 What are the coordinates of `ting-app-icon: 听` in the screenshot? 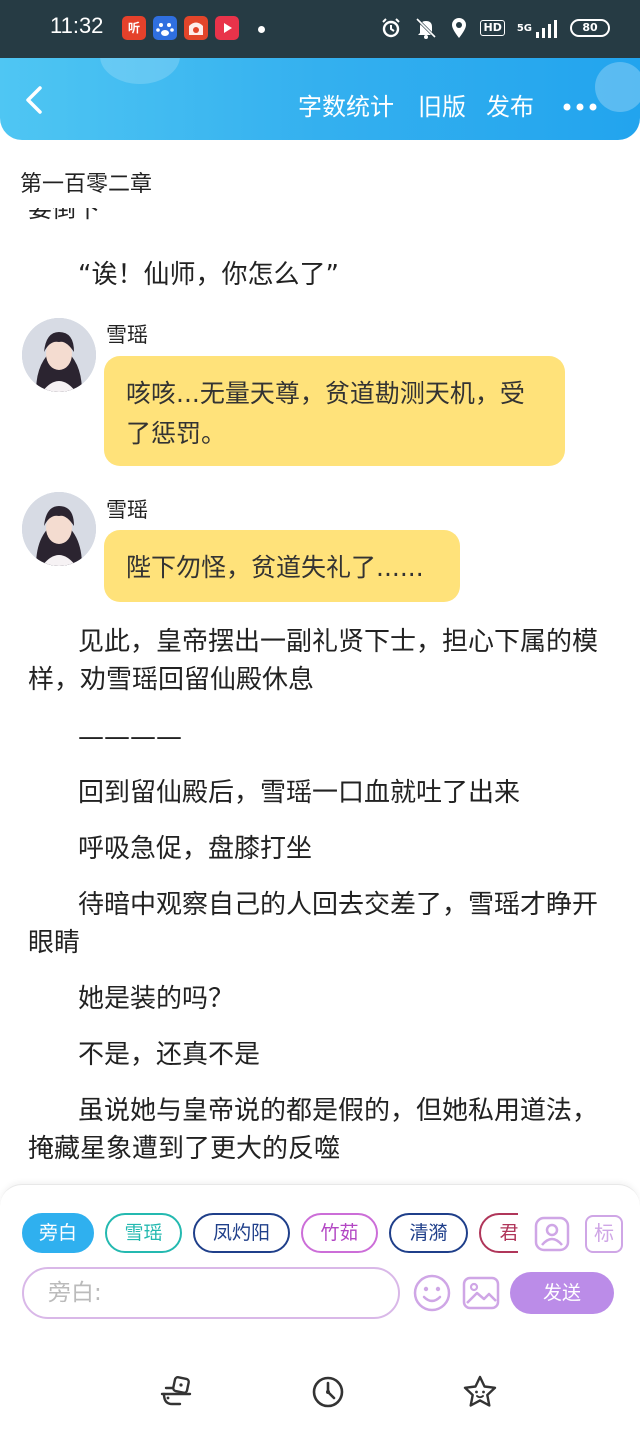 It's located at (134, 28).